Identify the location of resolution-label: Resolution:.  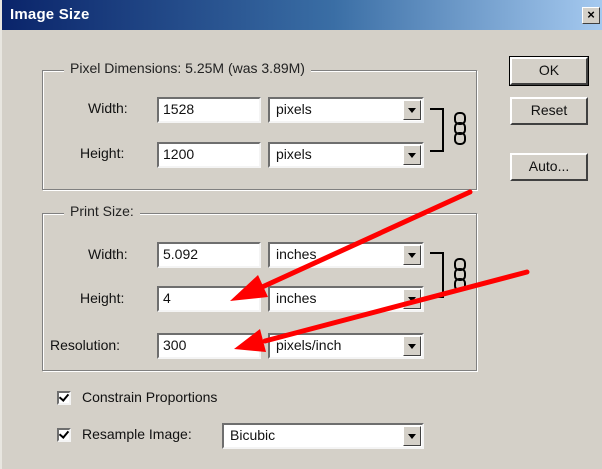
(85, 345).